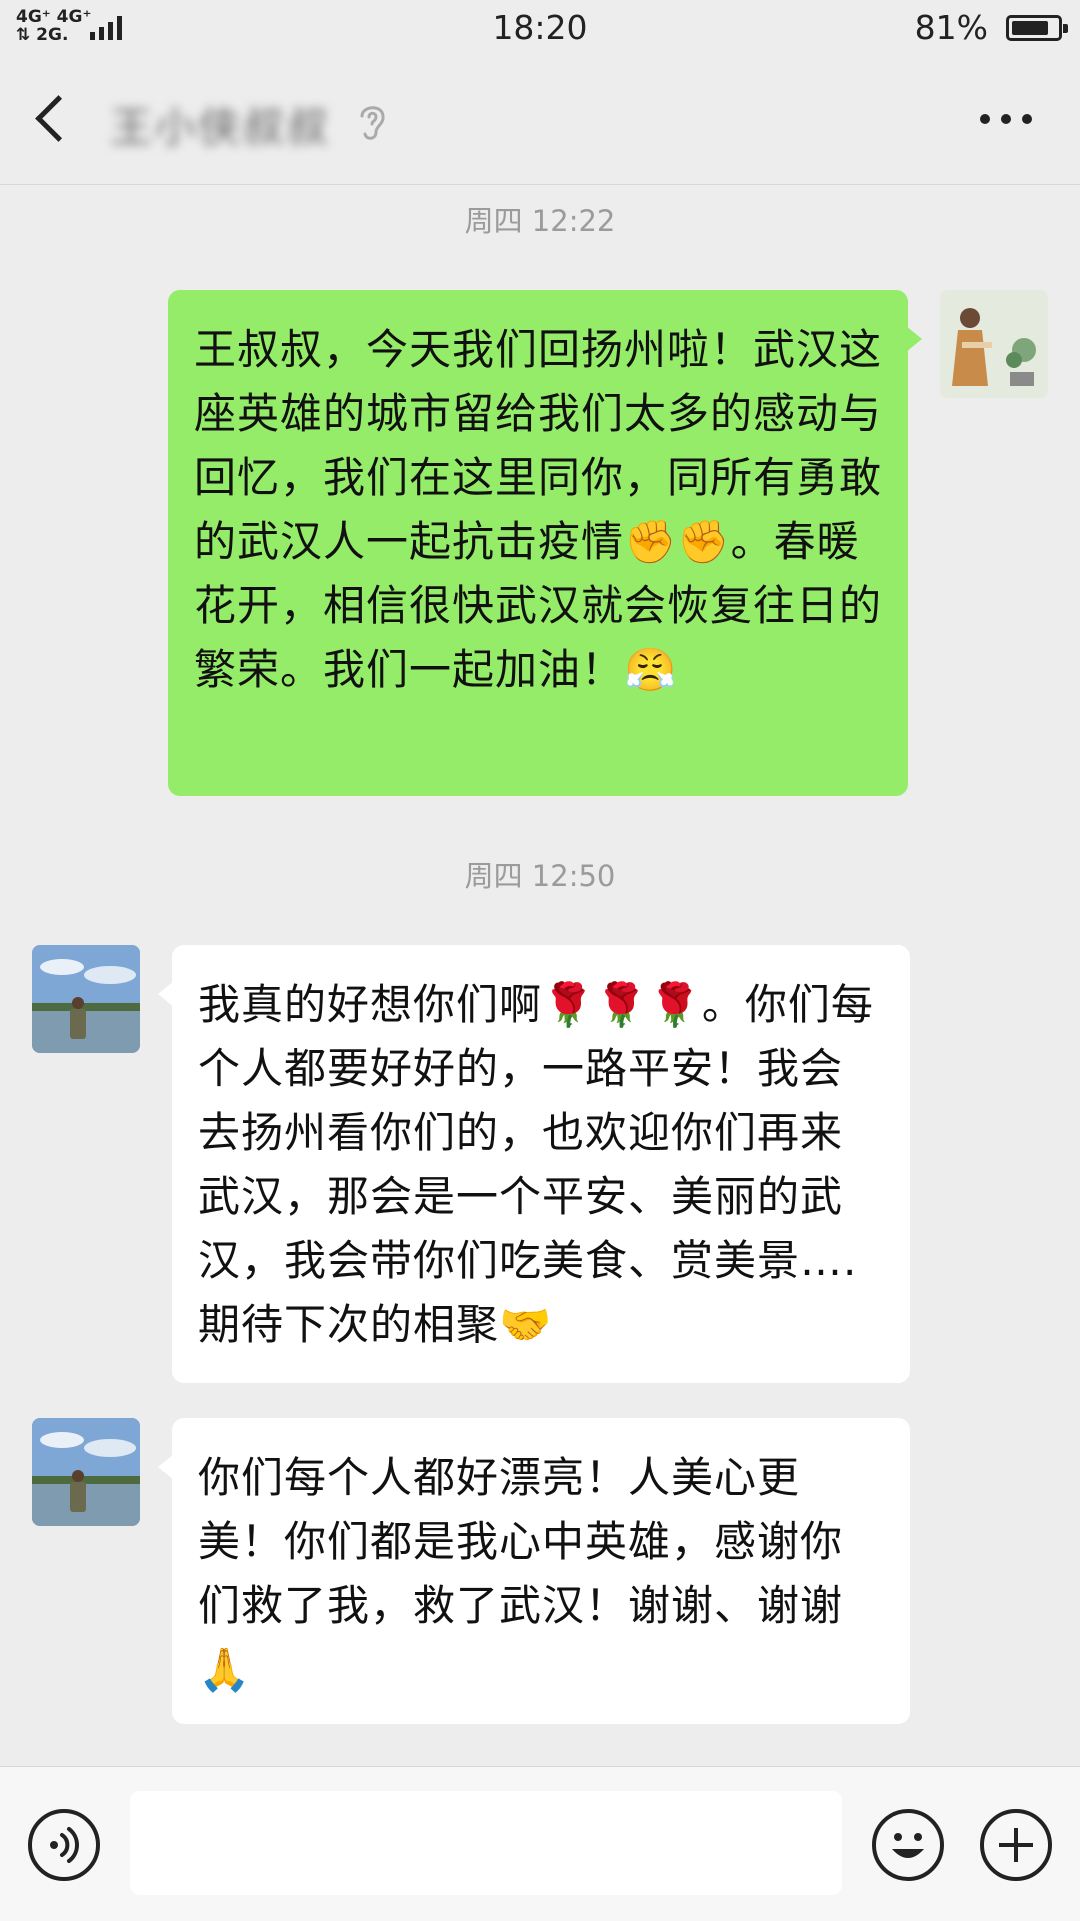 This screenshot has height=1921, width=1080. I want to click on back-arrow-icon, so click(51, 121).